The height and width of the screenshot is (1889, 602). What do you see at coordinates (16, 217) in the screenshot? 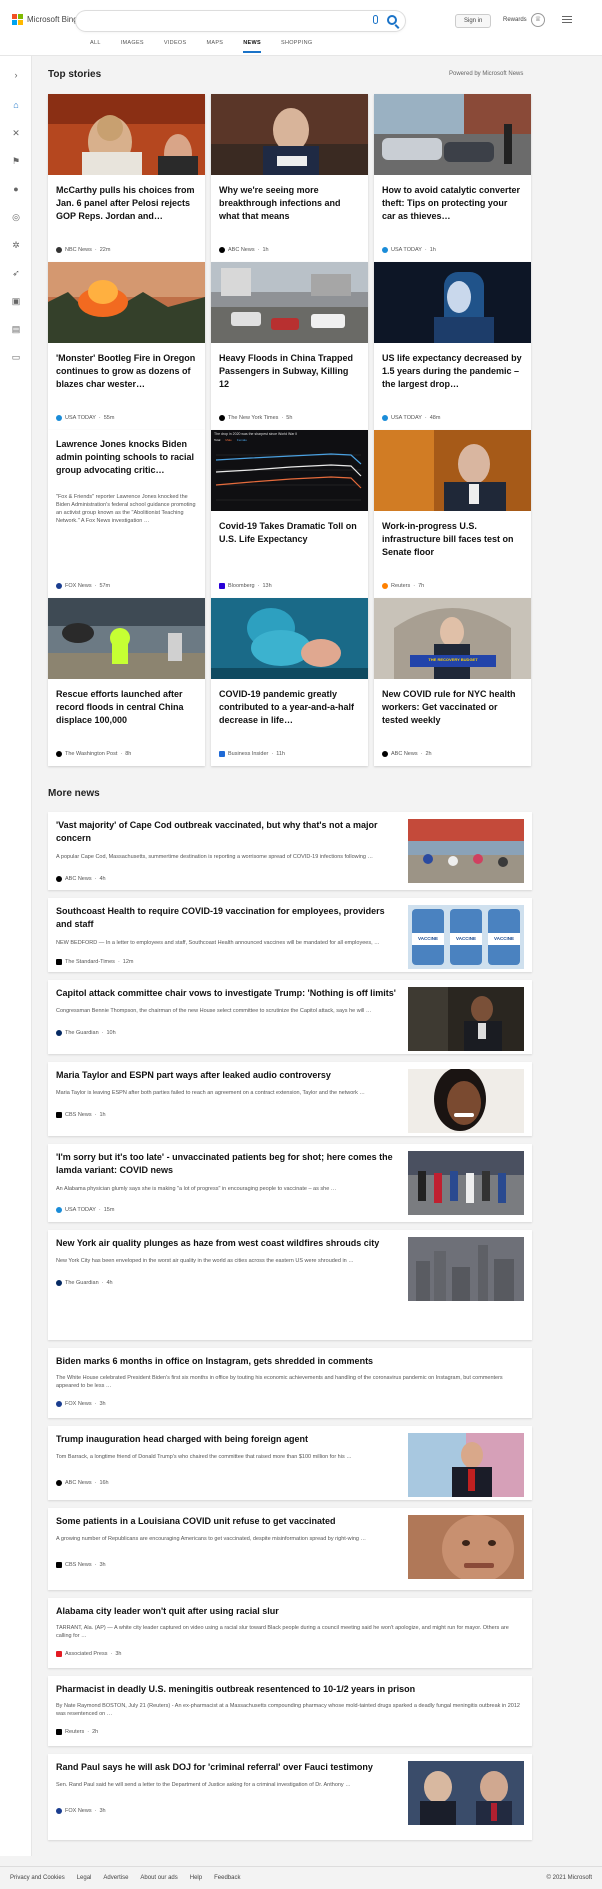
I see `globe-icon: ◎` at bounding box center [16, 217].